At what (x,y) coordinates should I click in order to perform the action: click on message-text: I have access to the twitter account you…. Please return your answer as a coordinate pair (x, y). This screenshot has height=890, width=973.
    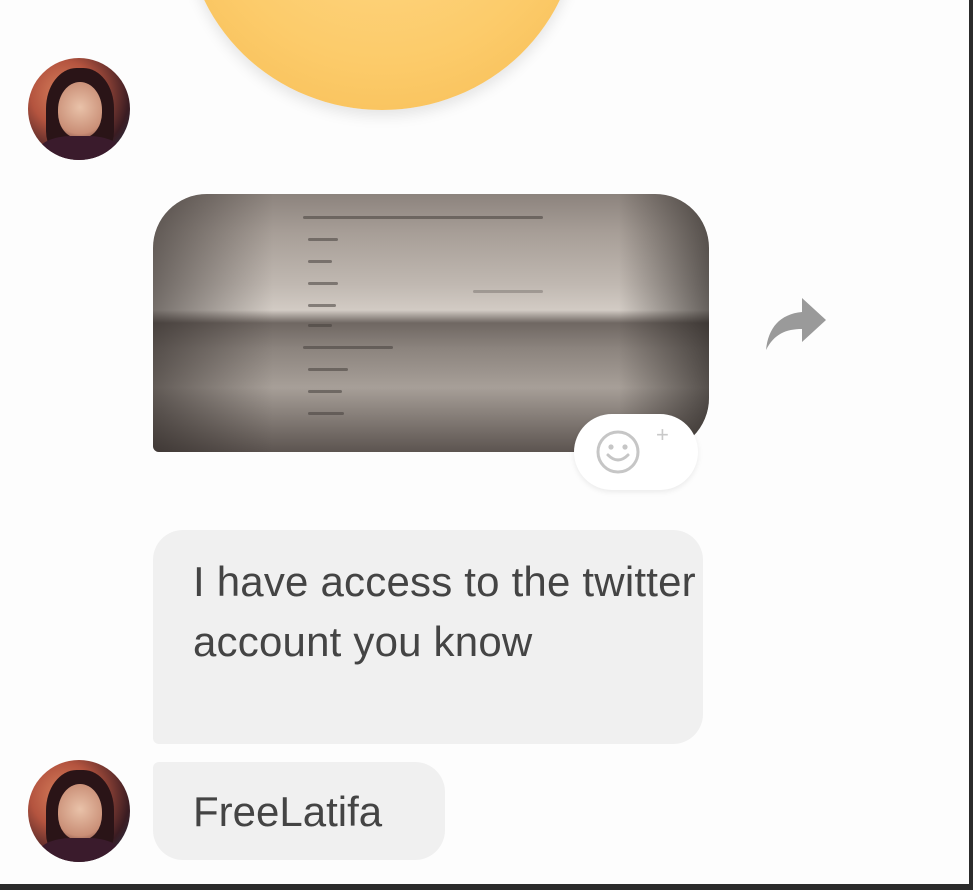
    Looking at the image, I should click on (444, 611).